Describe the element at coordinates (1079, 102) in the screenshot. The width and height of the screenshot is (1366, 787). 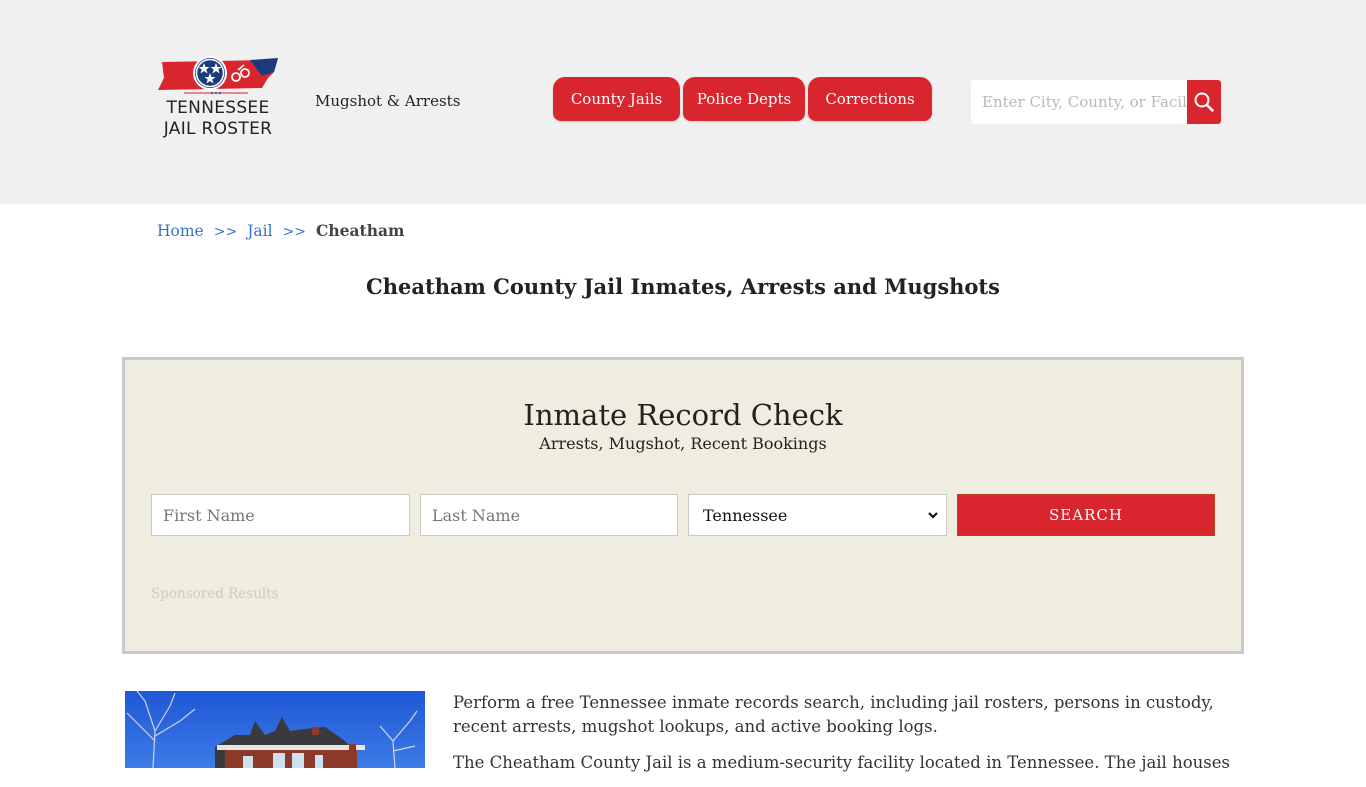
I see `site-search-input` at that location.